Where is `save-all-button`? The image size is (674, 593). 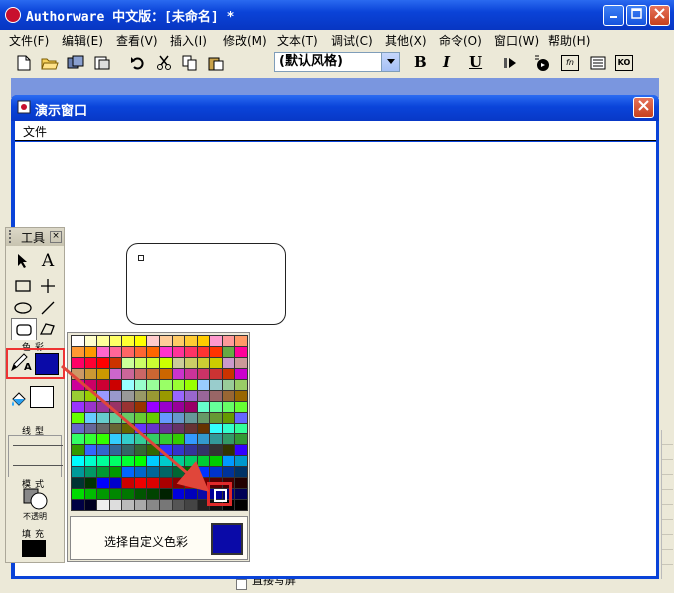
save-all-button is located at coordinates (76, 63).